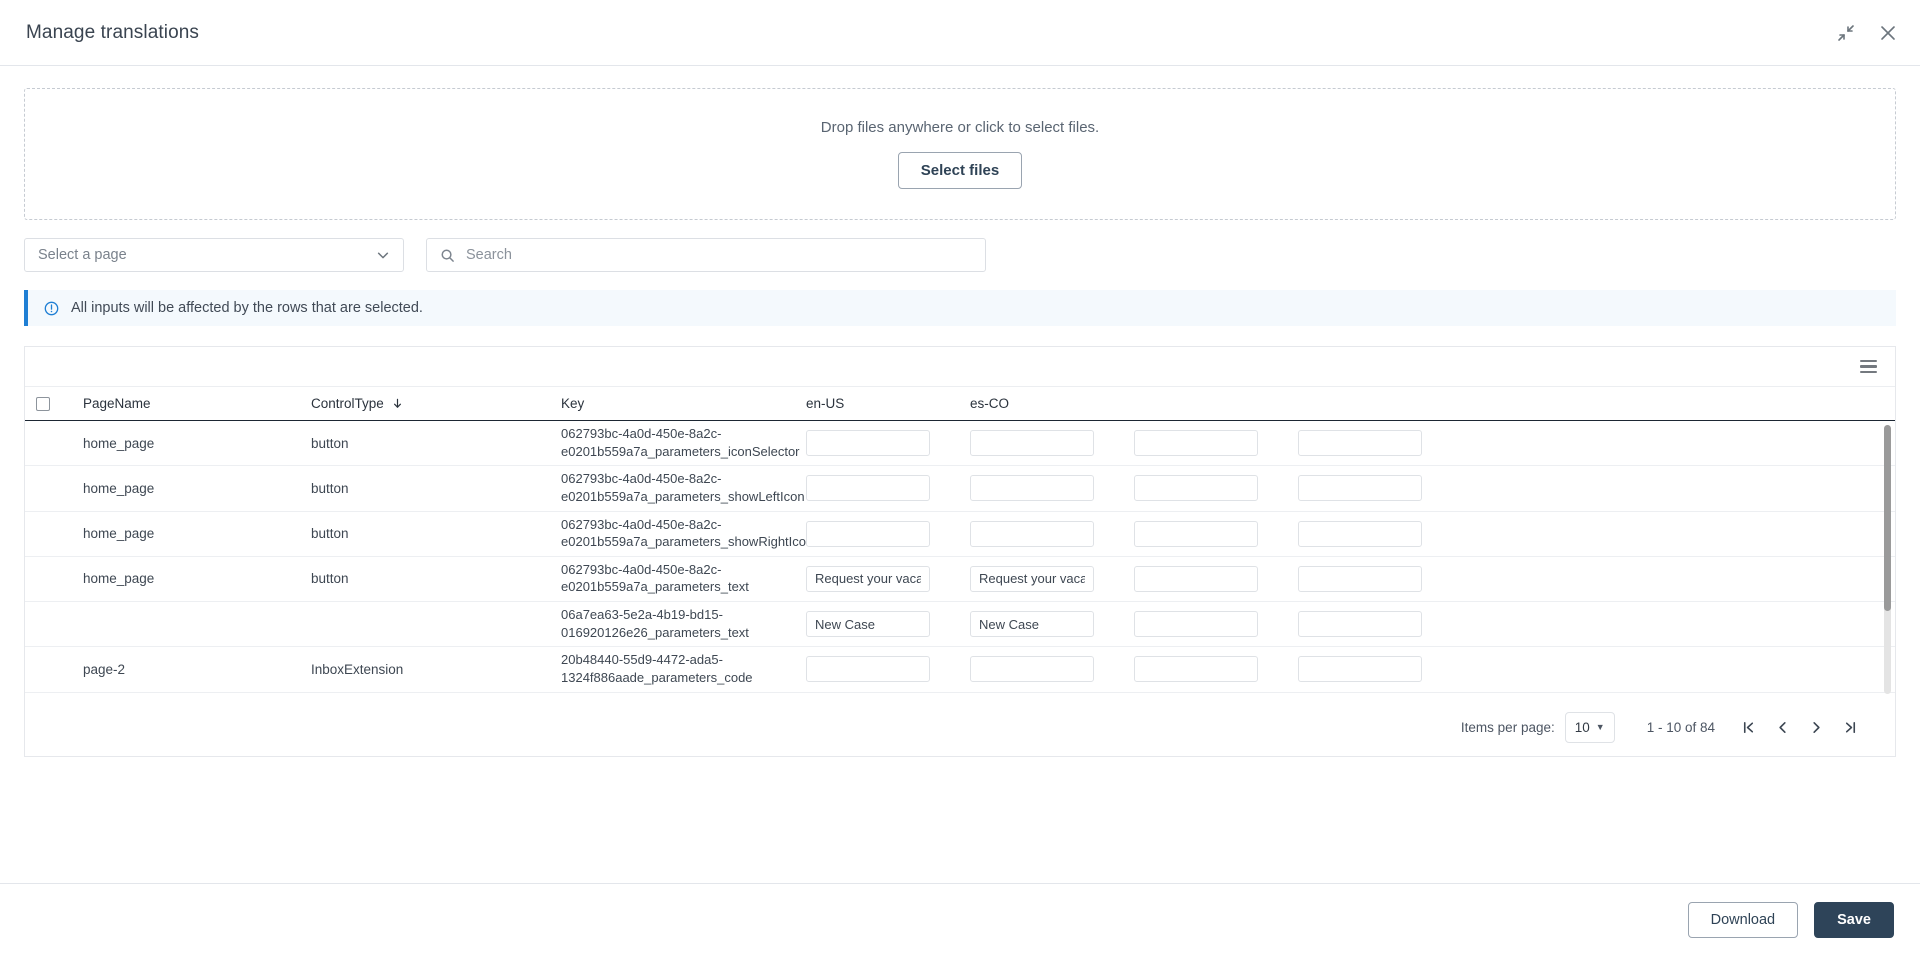 The width and height of the screenshot is (1920, 955). I want to click on column-header-key-label: Key, so click(573, 403).